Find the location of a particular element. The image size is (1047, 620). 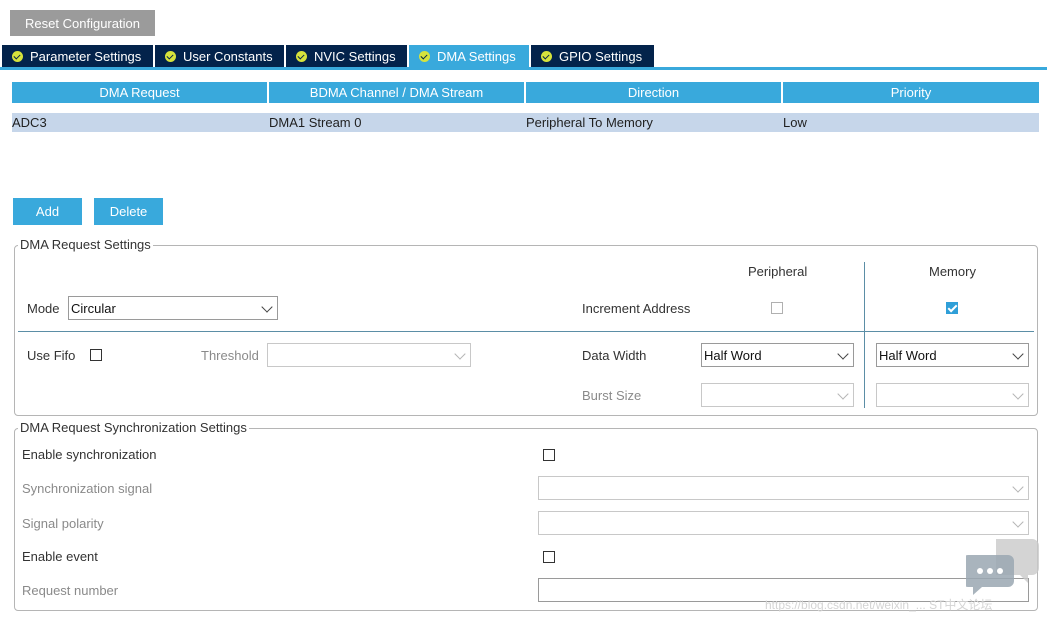

tab-underline is located at coordinates (523, 68).